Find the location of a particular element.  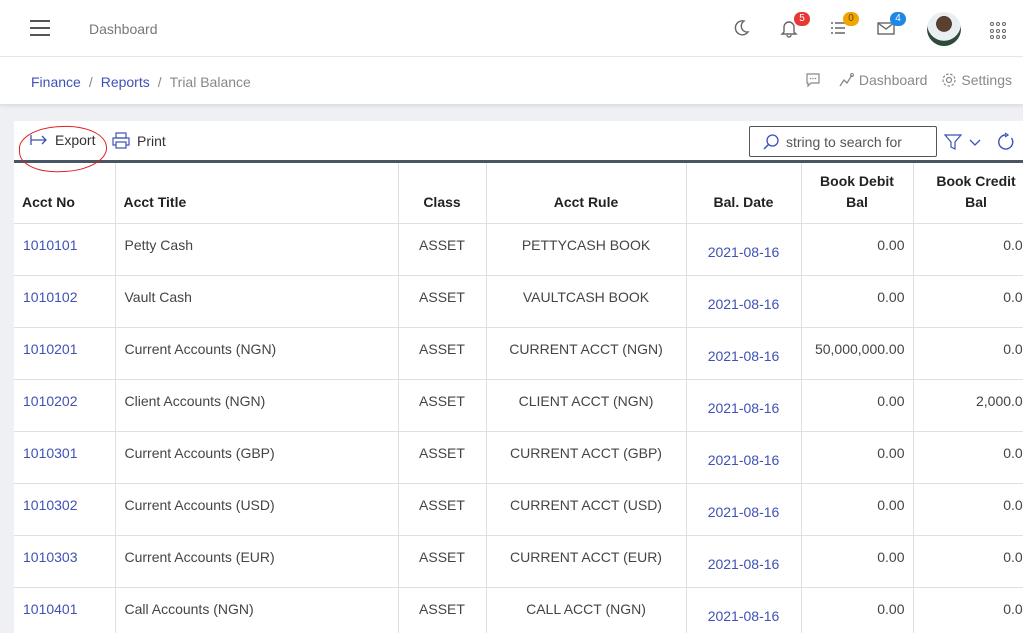

filter-dropdown is located at coordinates (963, 142).